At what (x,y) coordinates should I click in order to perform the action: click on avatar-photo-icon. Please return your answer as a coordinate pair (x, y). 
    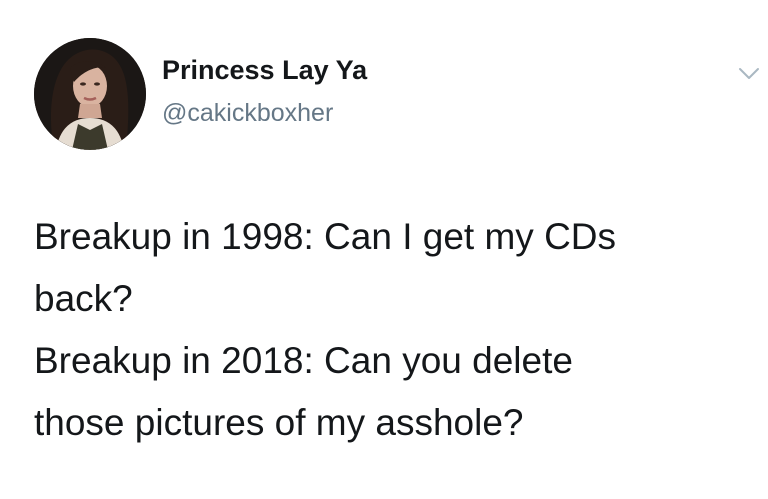
    Looking at the image, I should click on (90, 94).